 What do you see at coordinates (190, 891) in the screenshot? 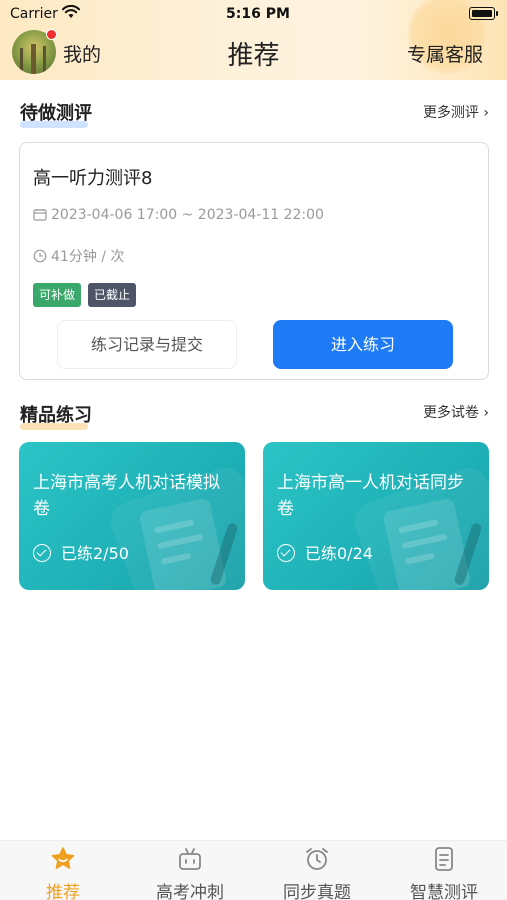
I see `tab-label: 高考冲刺` at bounding box center [190, 891].